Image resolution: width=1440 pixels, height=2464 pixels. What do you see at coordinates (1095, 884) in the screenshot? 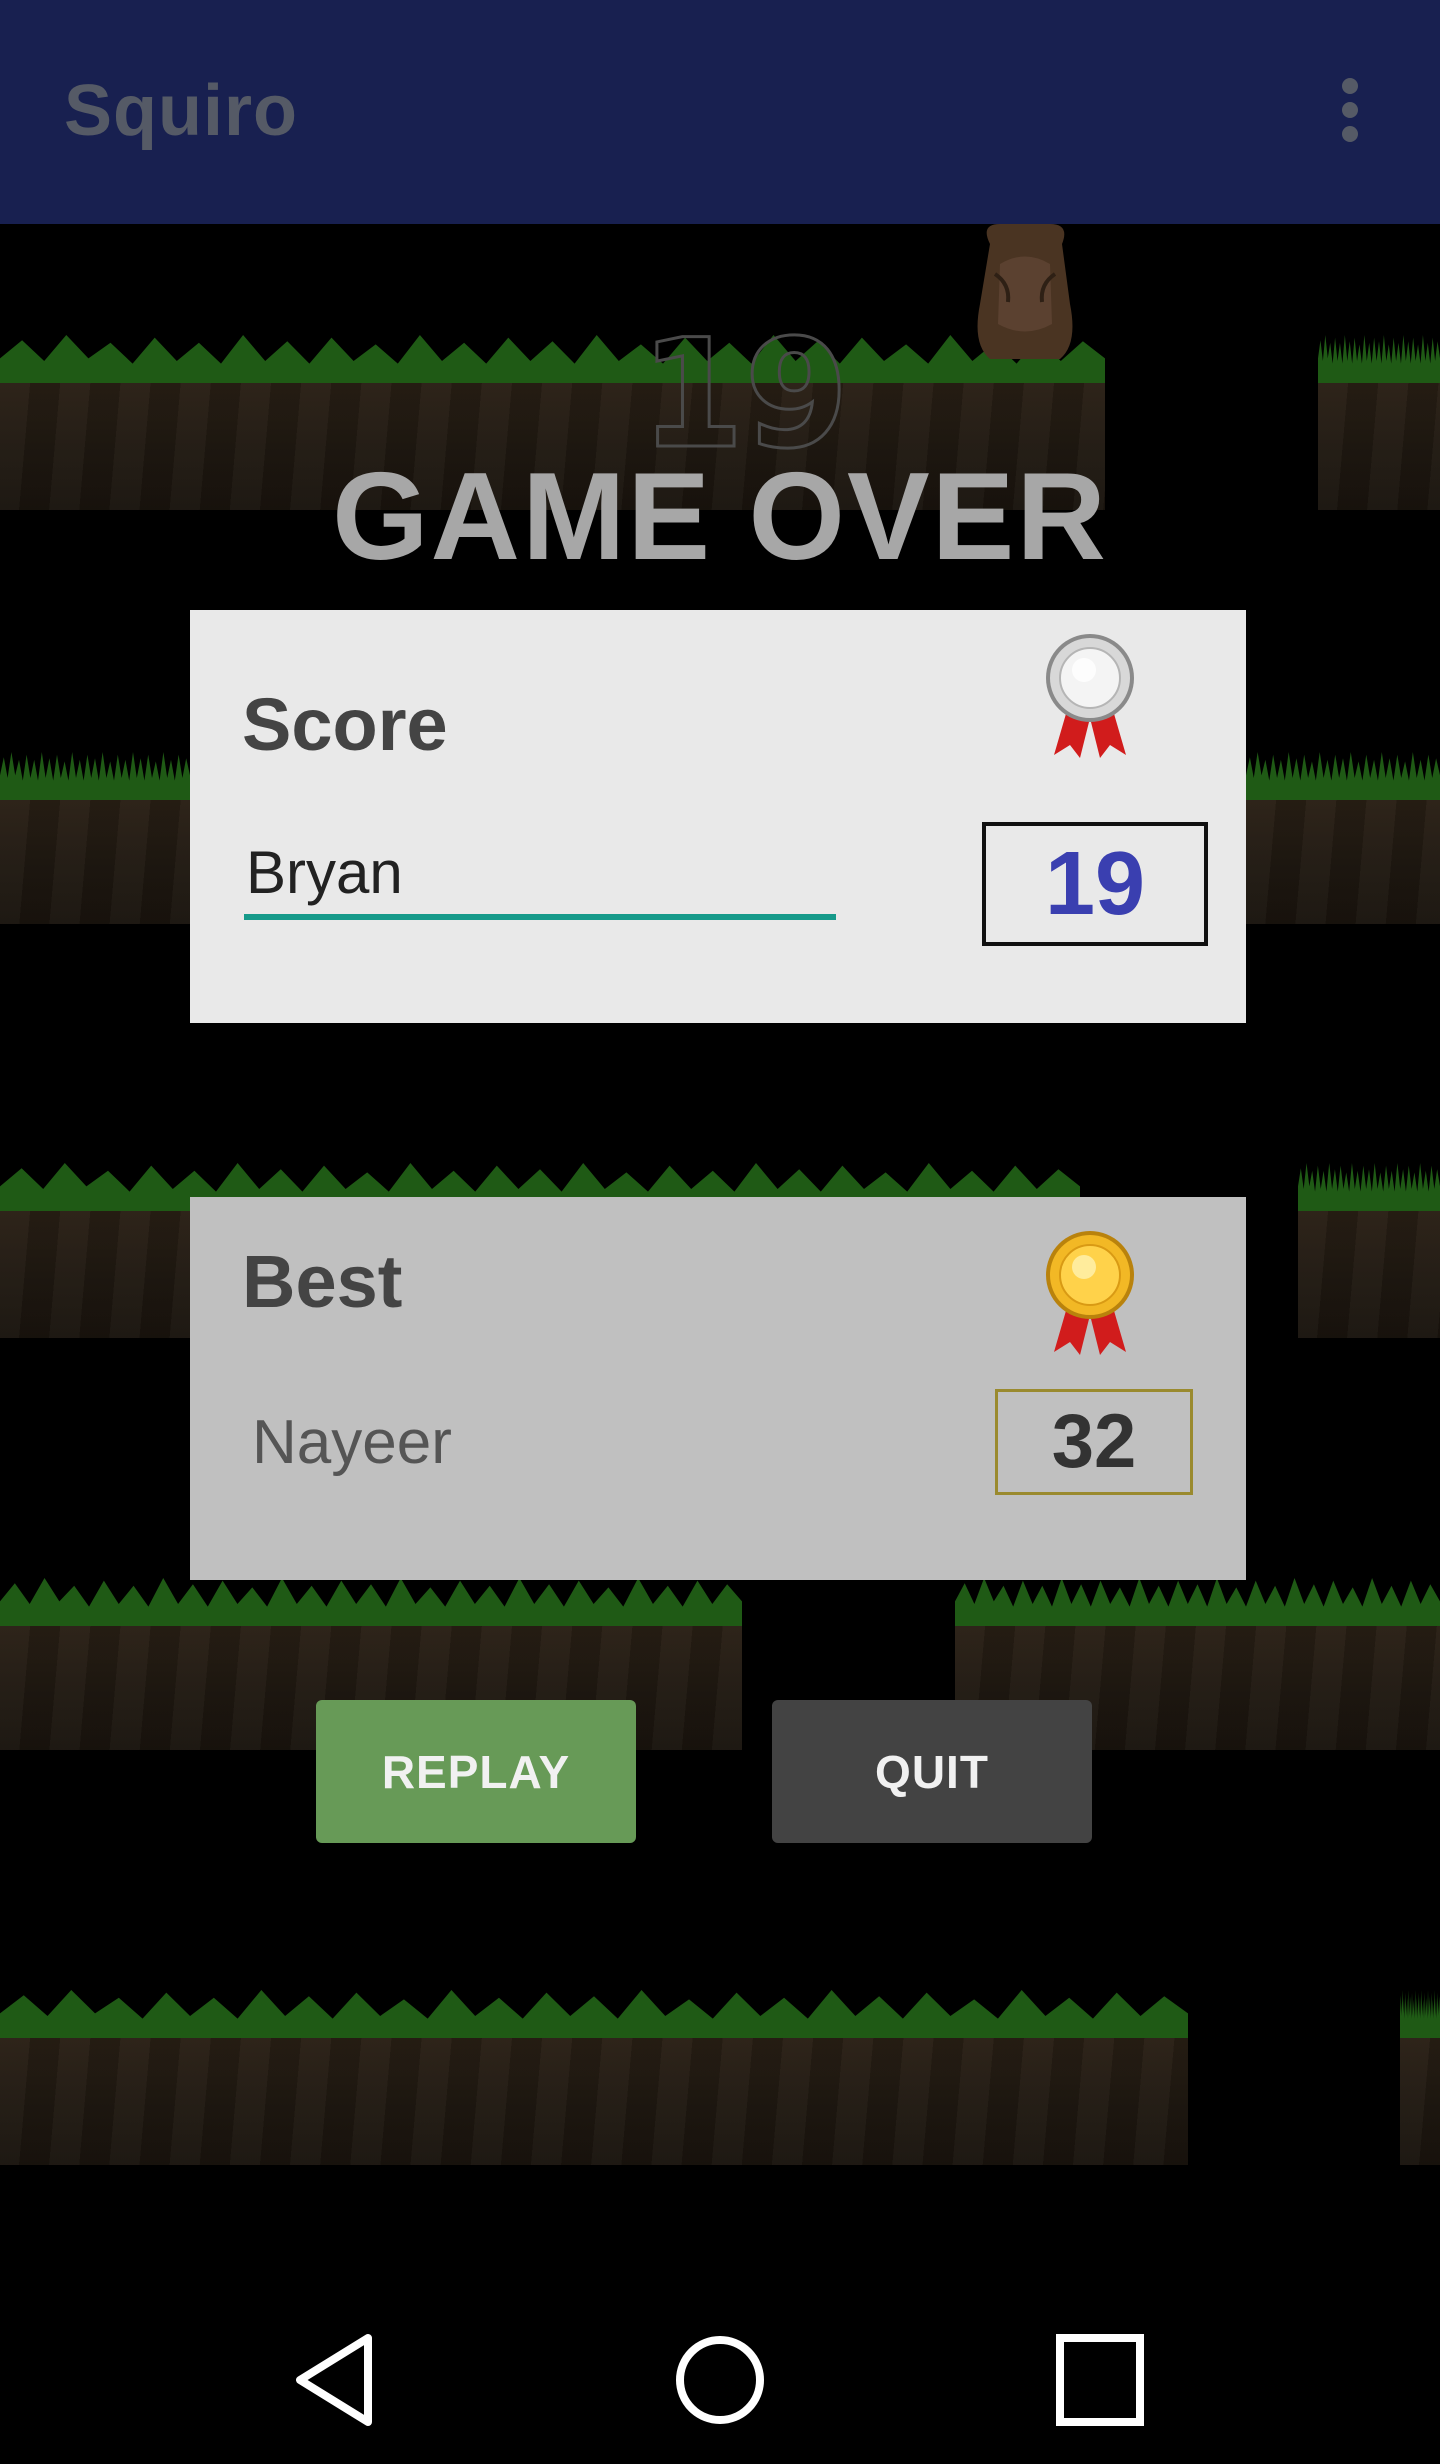
I see `current-score-value: 19` at bounding box center [1095, 884].